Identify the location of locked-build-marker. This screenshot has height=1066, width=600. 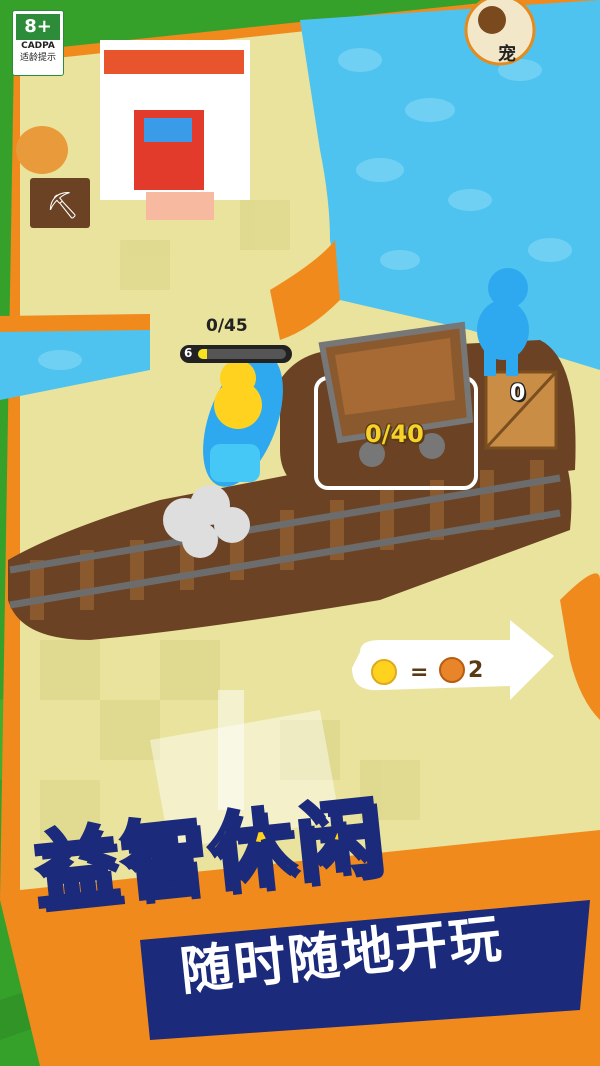
(231, 750).